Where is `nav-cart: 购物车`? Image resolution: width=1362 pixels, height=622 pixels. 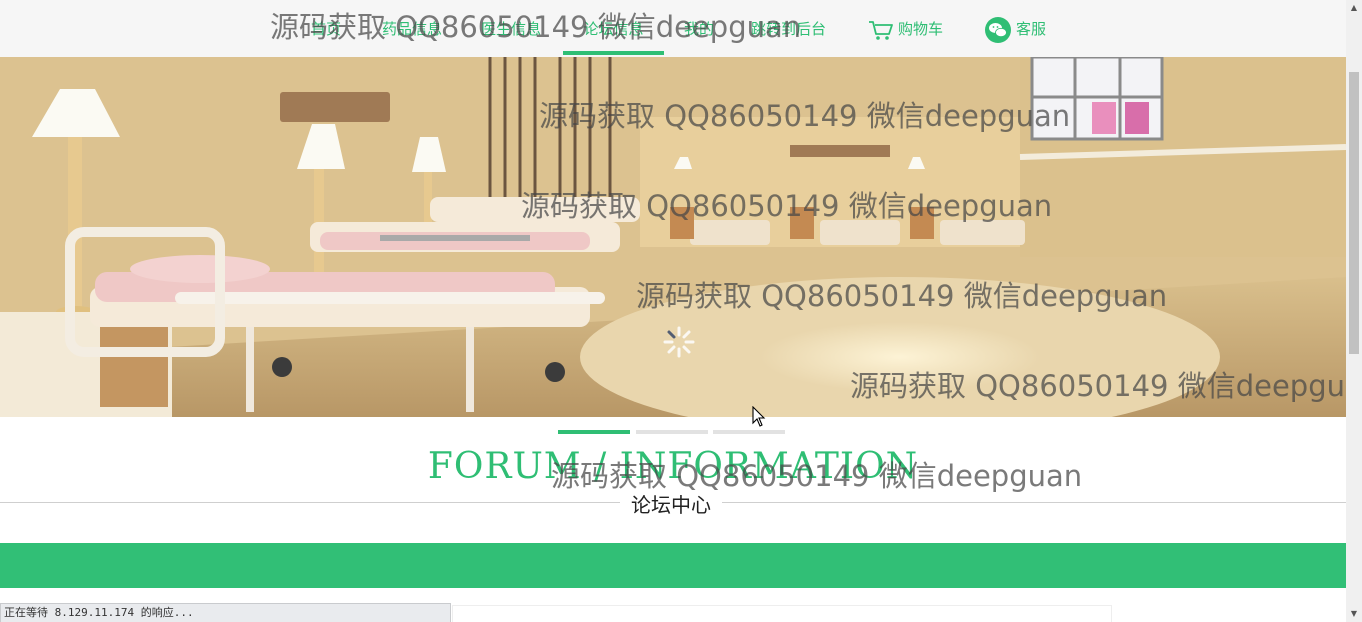
nav-cart: 购物车 is located at coordinates (905, 28).